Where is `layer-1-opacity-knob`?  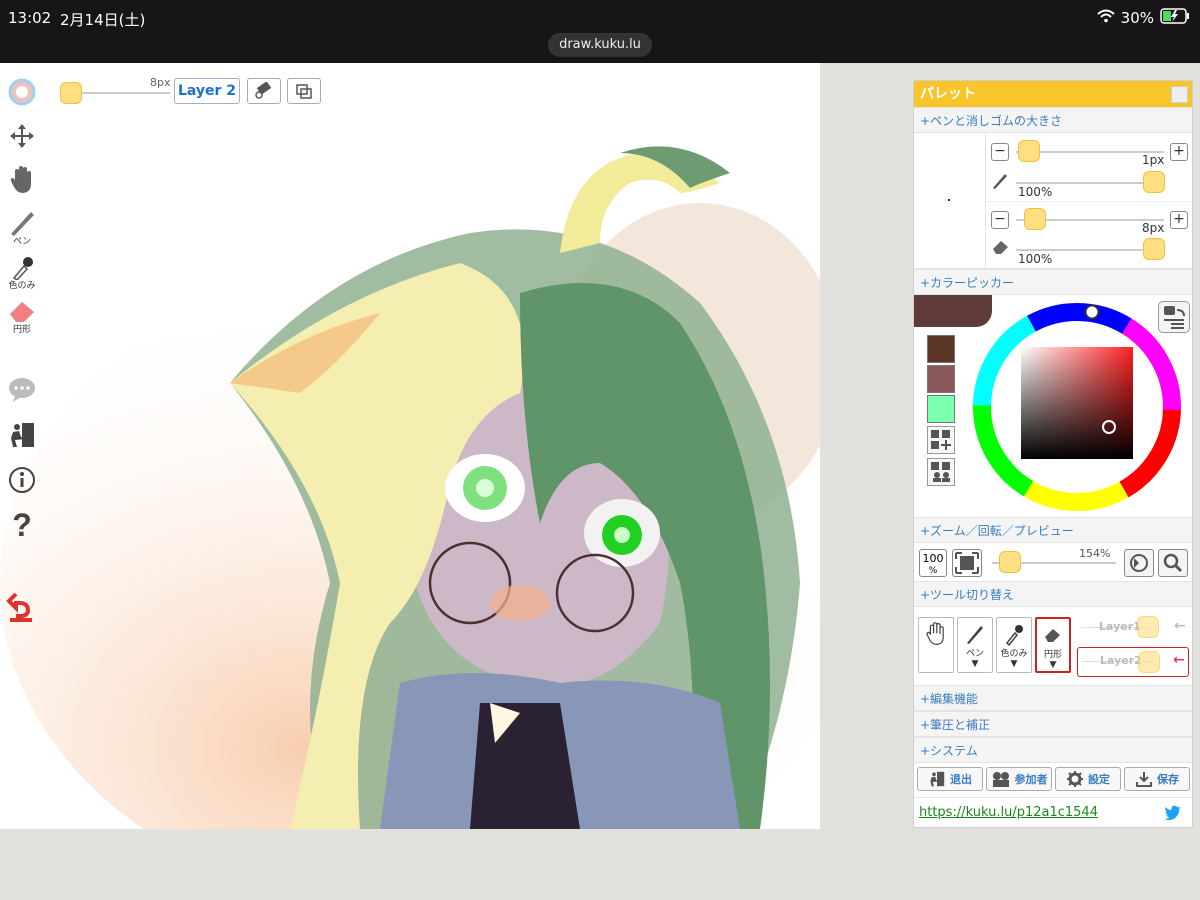
layer-1-opacity-knob is located at coordinates (1148, 627).